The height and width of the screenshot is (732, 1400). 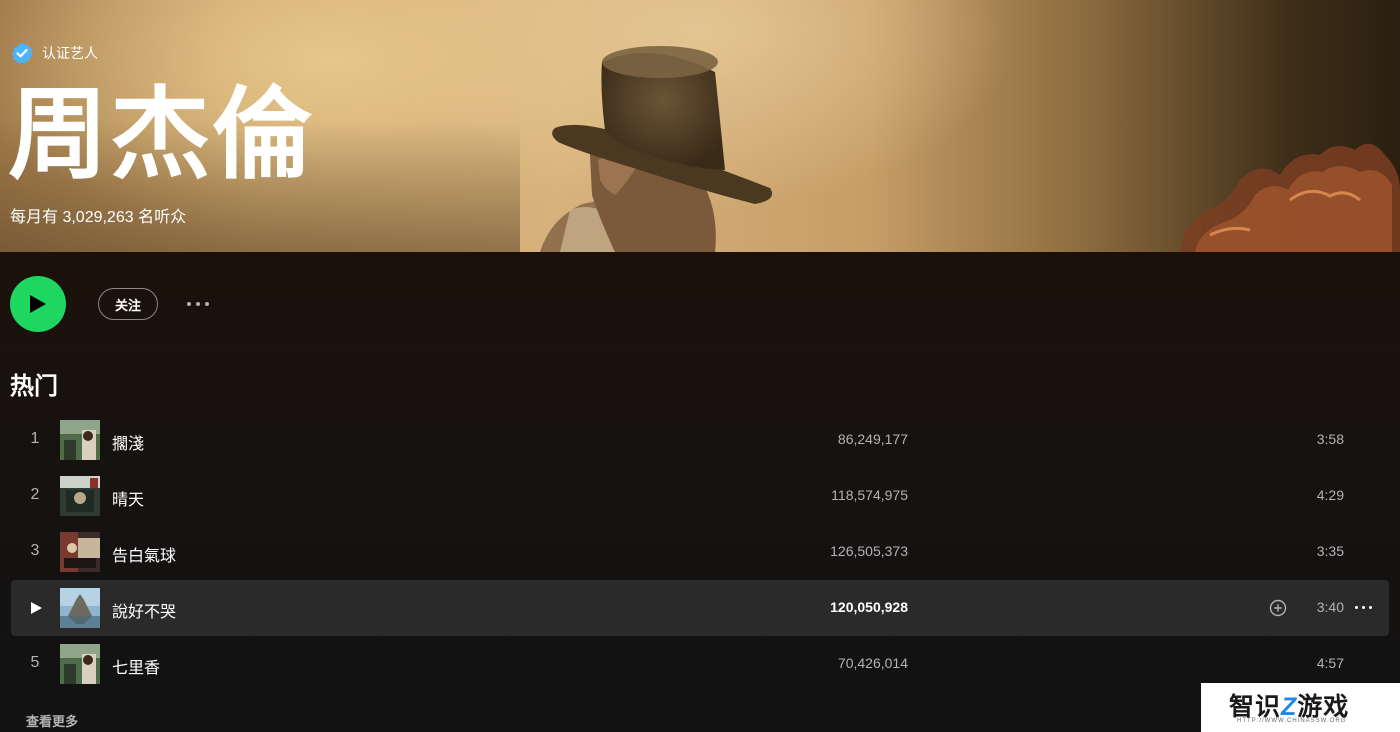 I want to click on add-to-library-icon, so click(x=1278, y=608).